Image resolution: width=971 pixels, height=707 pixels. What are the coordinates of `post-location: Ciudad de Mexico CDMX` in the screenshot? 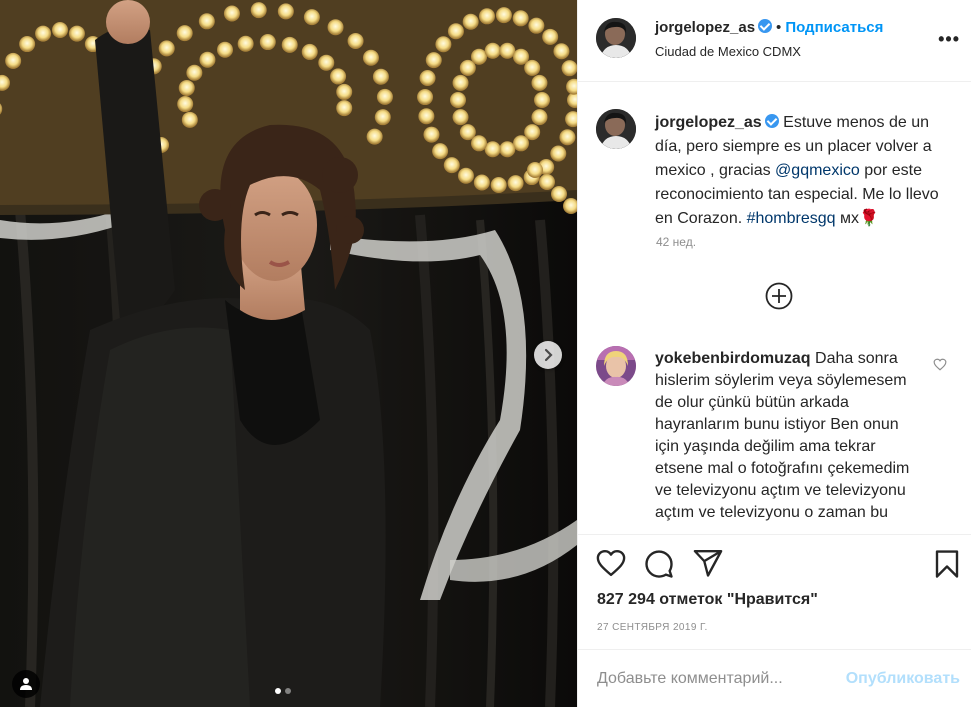 It's located at (728, 51).